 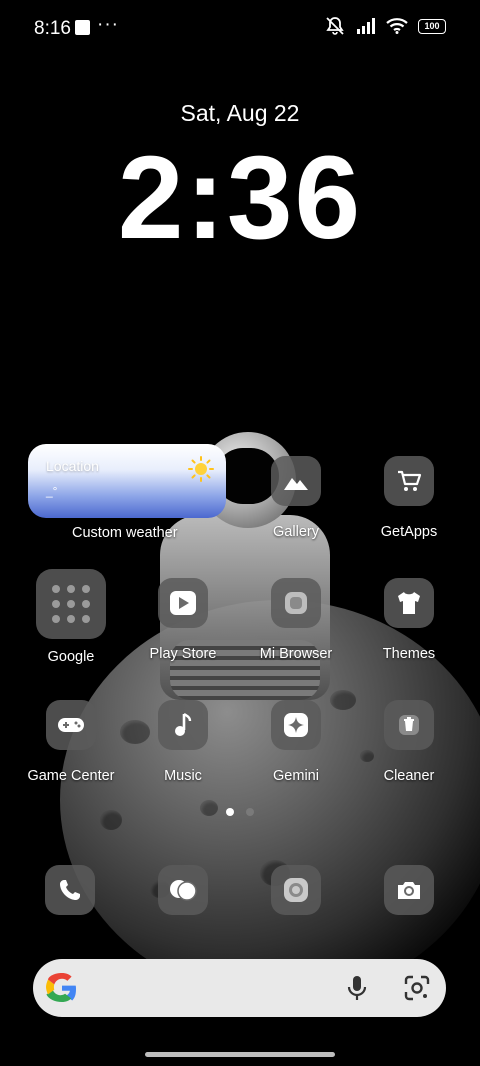 I want to click on music-note-icon, so click(x=183, y=725).